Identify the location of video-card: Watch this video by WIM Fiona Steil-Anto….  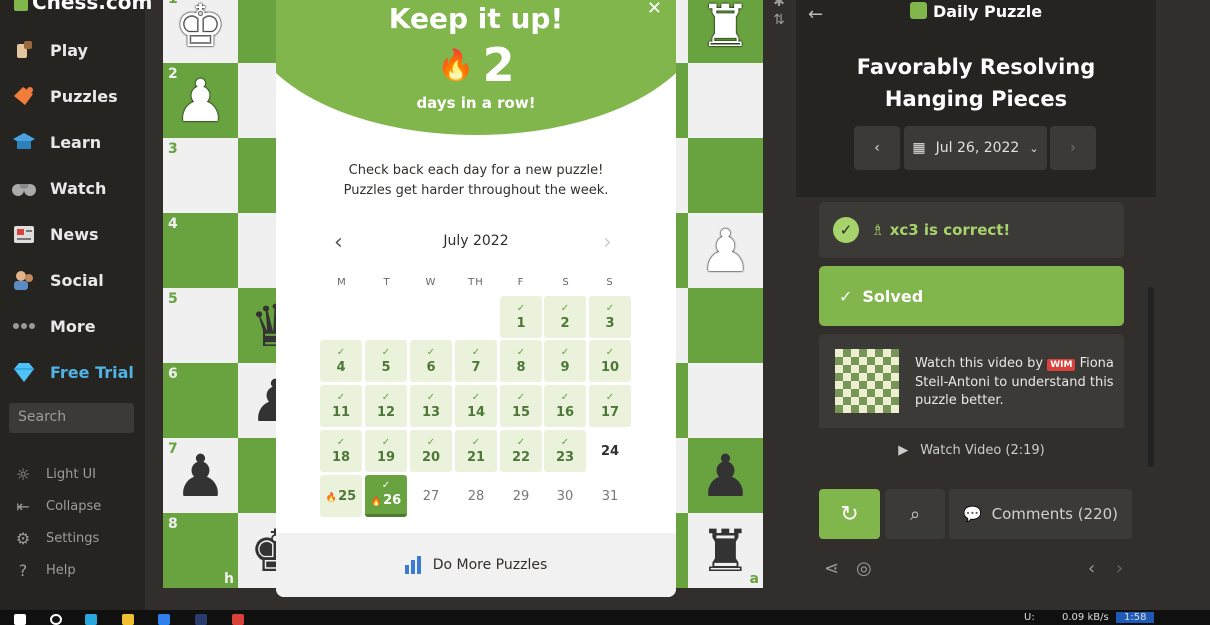
(971, 403).